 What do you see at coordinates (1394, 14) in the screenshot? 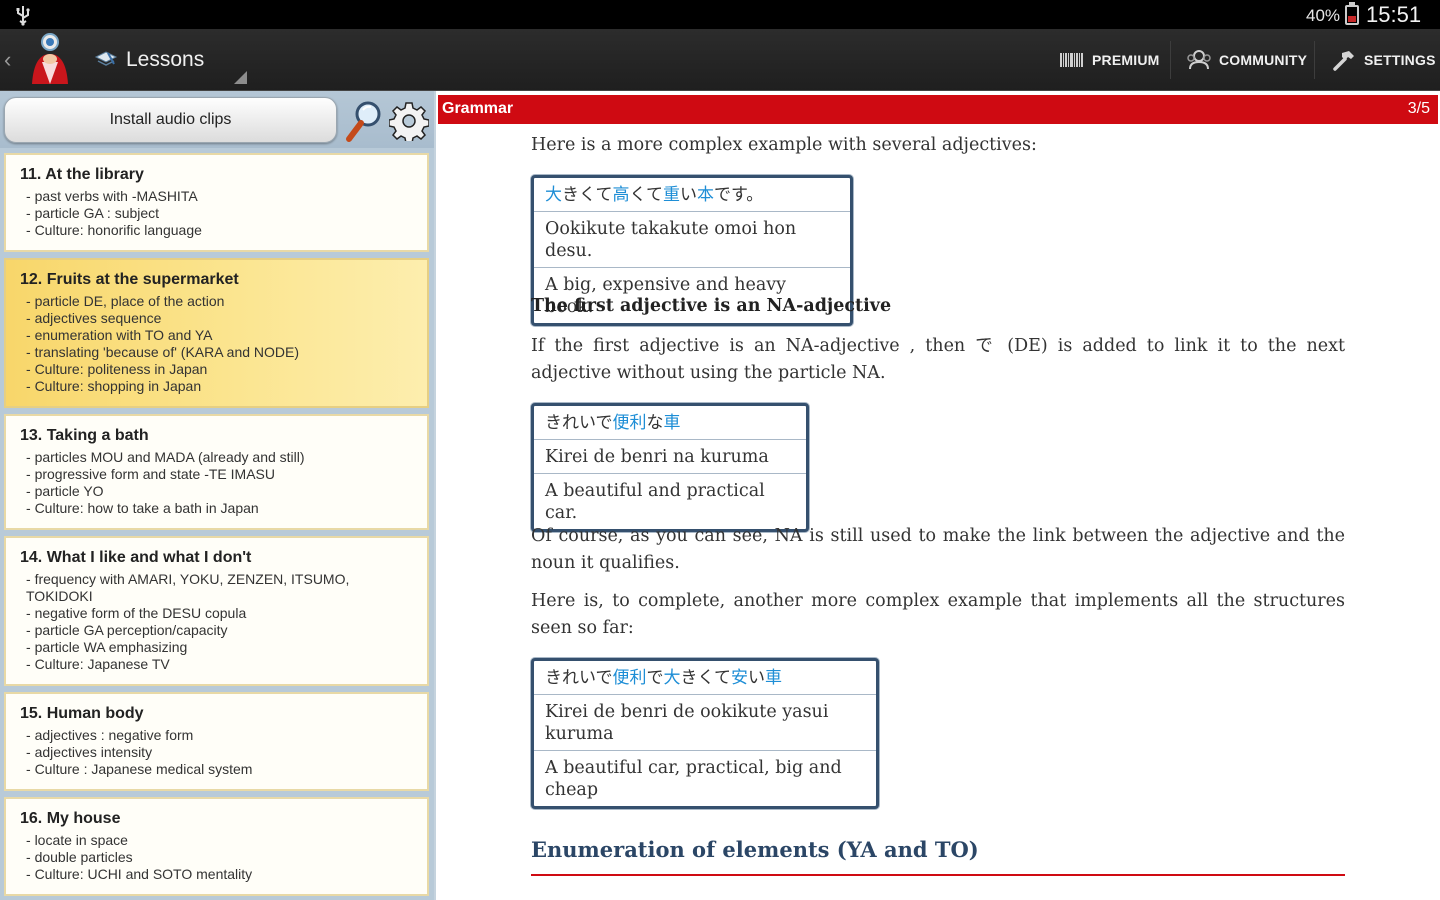
I see `clock: 15:51` at bounding box center [1394, 14].